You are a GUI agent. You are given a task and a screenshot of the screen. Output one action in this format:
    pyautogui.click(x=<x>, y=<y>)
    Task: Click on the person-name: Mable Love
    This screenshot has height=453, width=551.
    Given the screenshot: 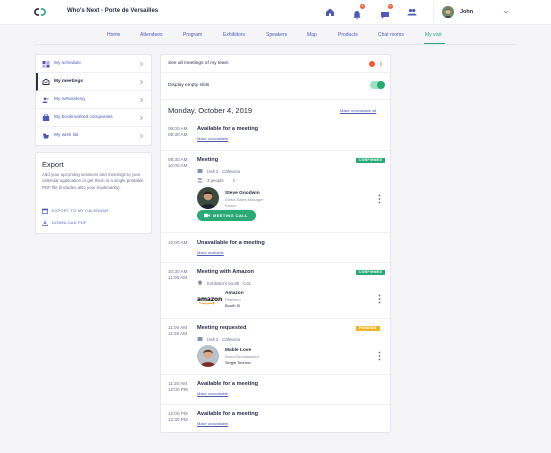 What is the action you would take?
    pyautogui.click(x=238, y=350)
    